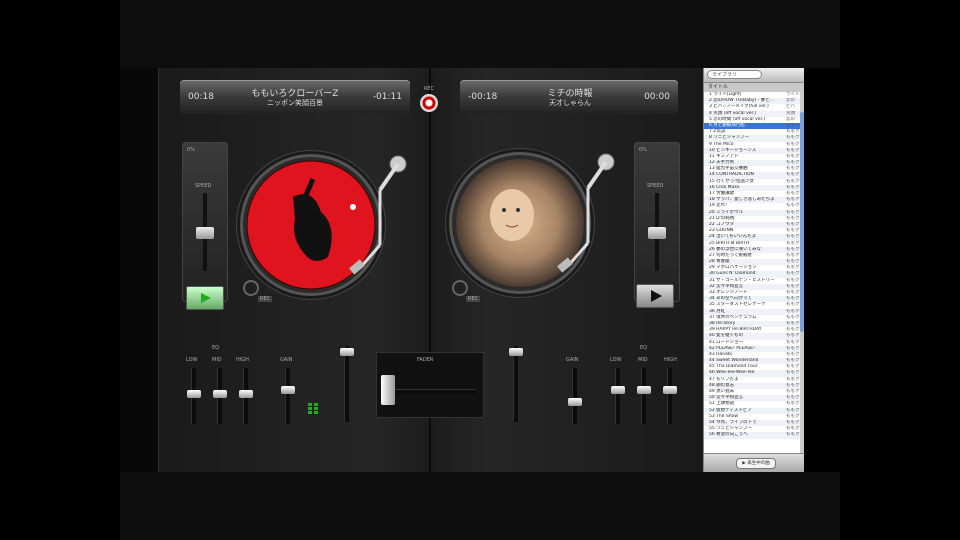 Image resolution: width=960 pixels, height=540 pixels. I want to click on deck-b-artist: 天才しゃらん, so click(570, 103).